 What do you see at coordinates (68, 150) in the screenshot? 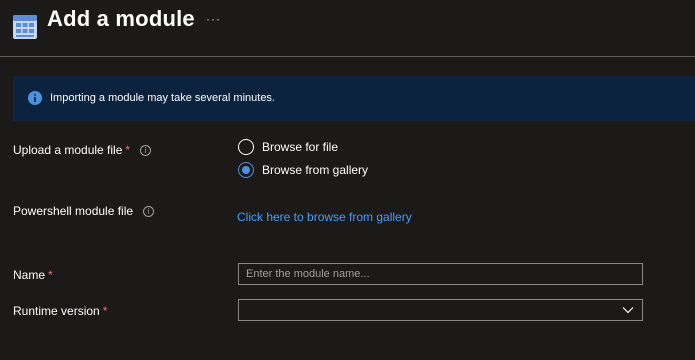
I see `upload-module-label-text: Upload a module file` at bounding box center [68, 150].